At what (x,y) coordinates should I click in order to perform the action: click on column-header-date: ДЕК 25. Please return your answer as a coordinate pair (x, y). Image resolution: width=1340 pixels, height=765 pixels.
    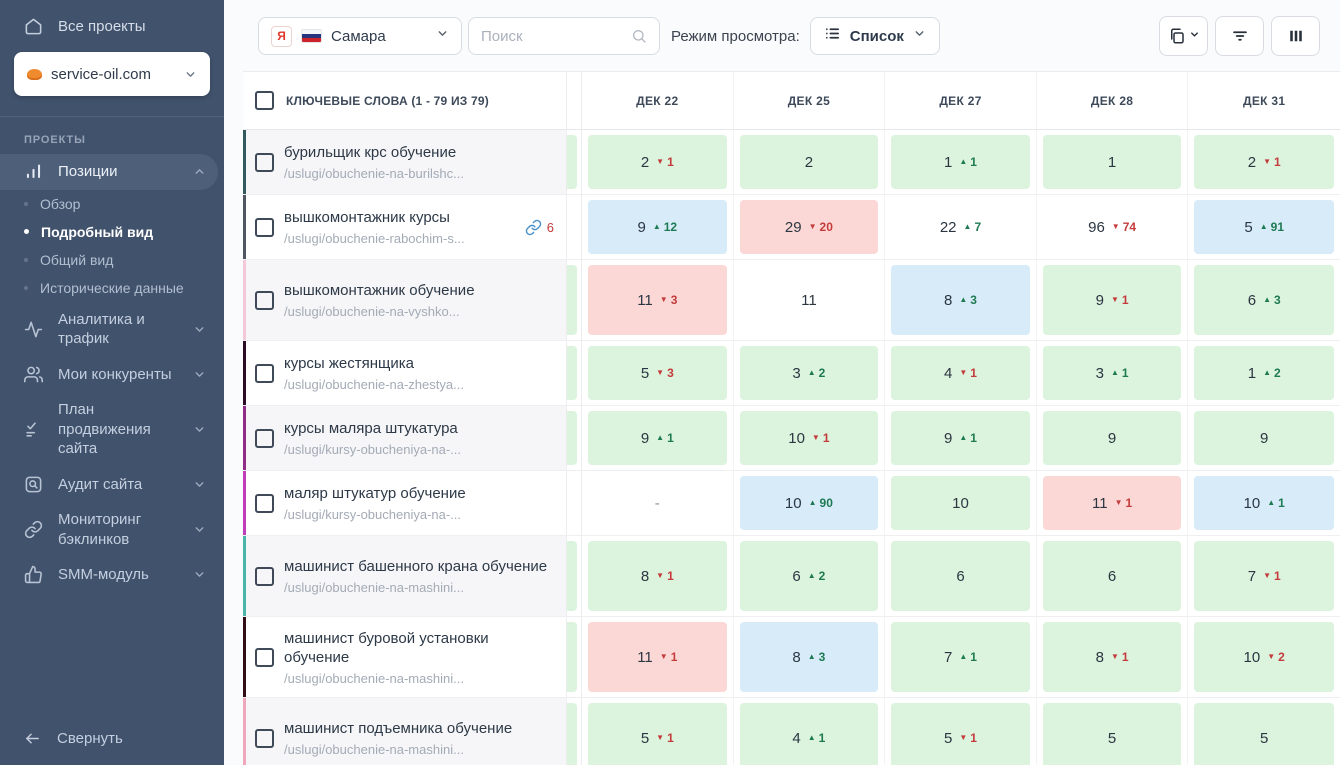
    Looking at the image, I should click on (810, 100).